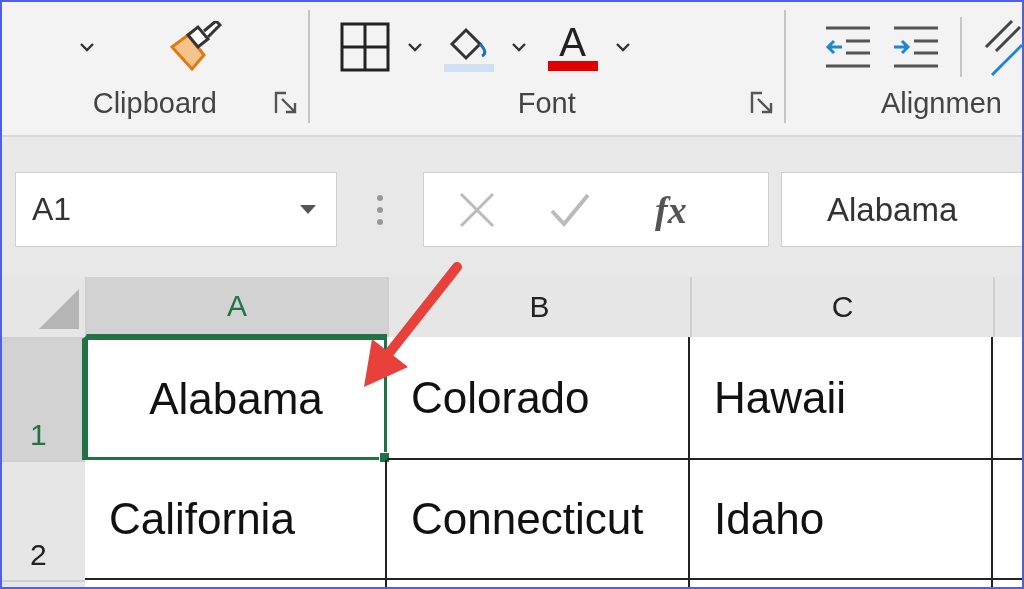  I want to click on table-cell: Hawaii, so click(841, 398).